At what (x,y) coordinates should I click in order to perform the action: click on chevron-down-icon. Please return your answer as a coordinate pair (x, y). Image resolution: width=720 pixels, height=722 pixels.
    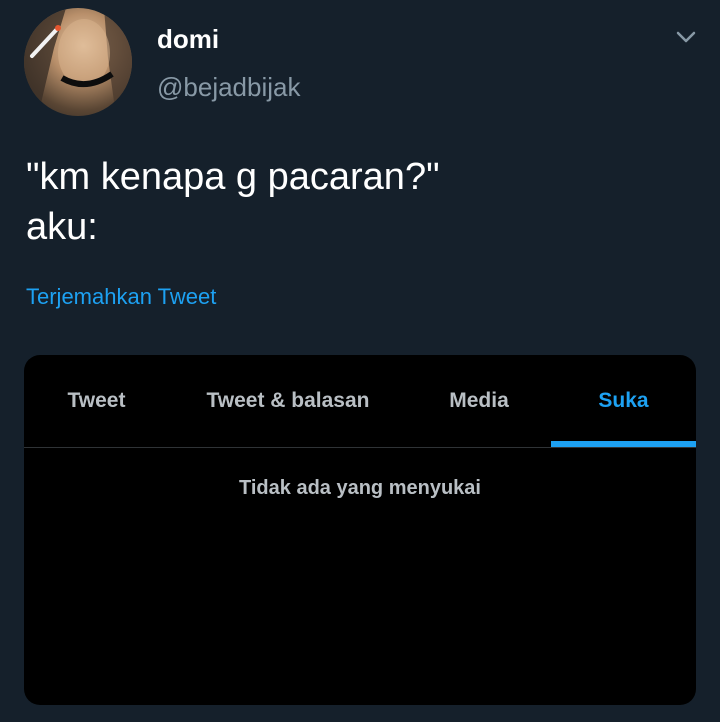
    Looking at the image, I should click on (686, 37).